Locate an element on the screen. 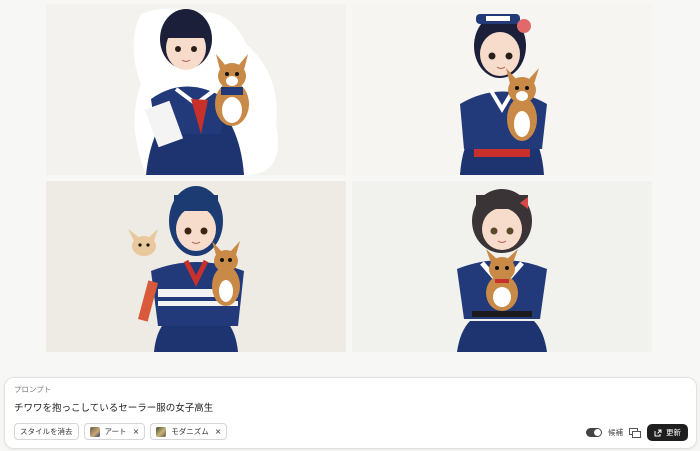 The height and width of the screenshot is (451, 700). suggestions-toggle-label: 候補 is located at coordinates (615, 432).